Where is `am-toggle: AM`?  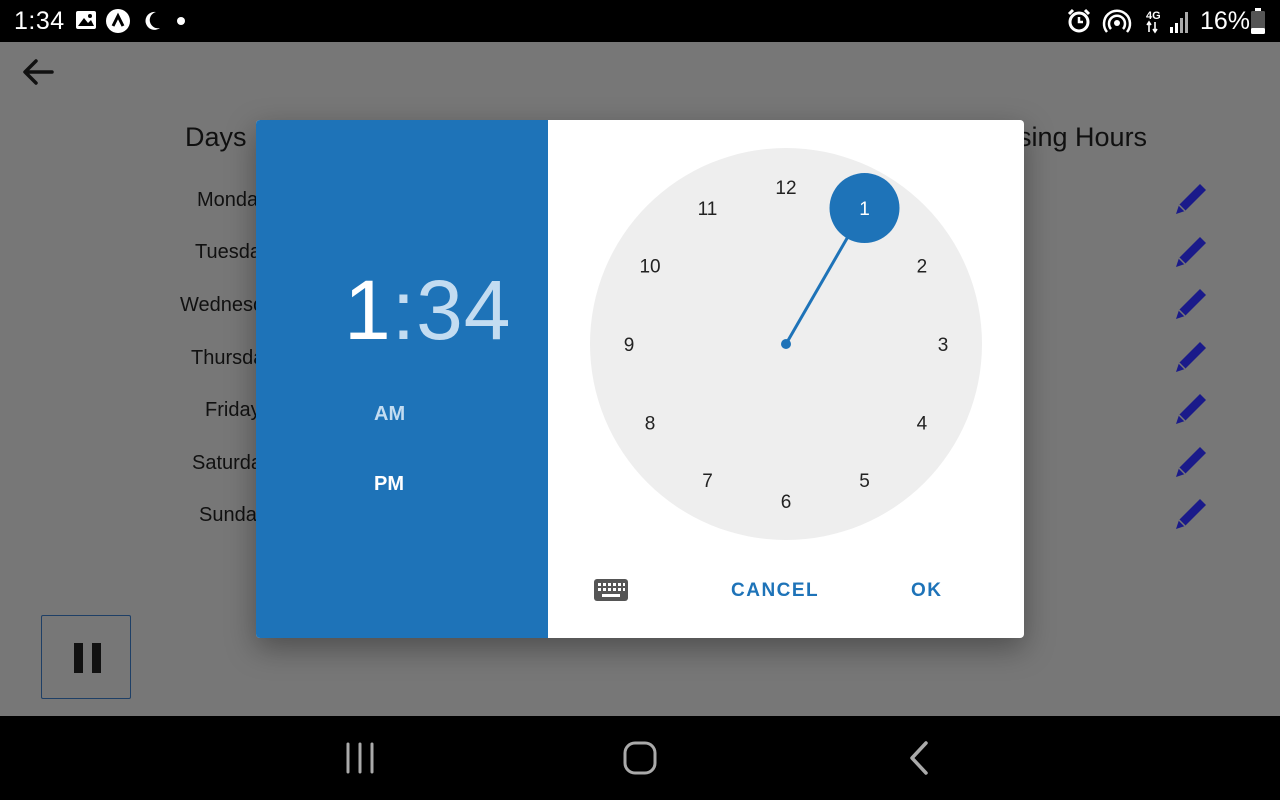
am-toggle: AM is located at coordinates (389, 414).